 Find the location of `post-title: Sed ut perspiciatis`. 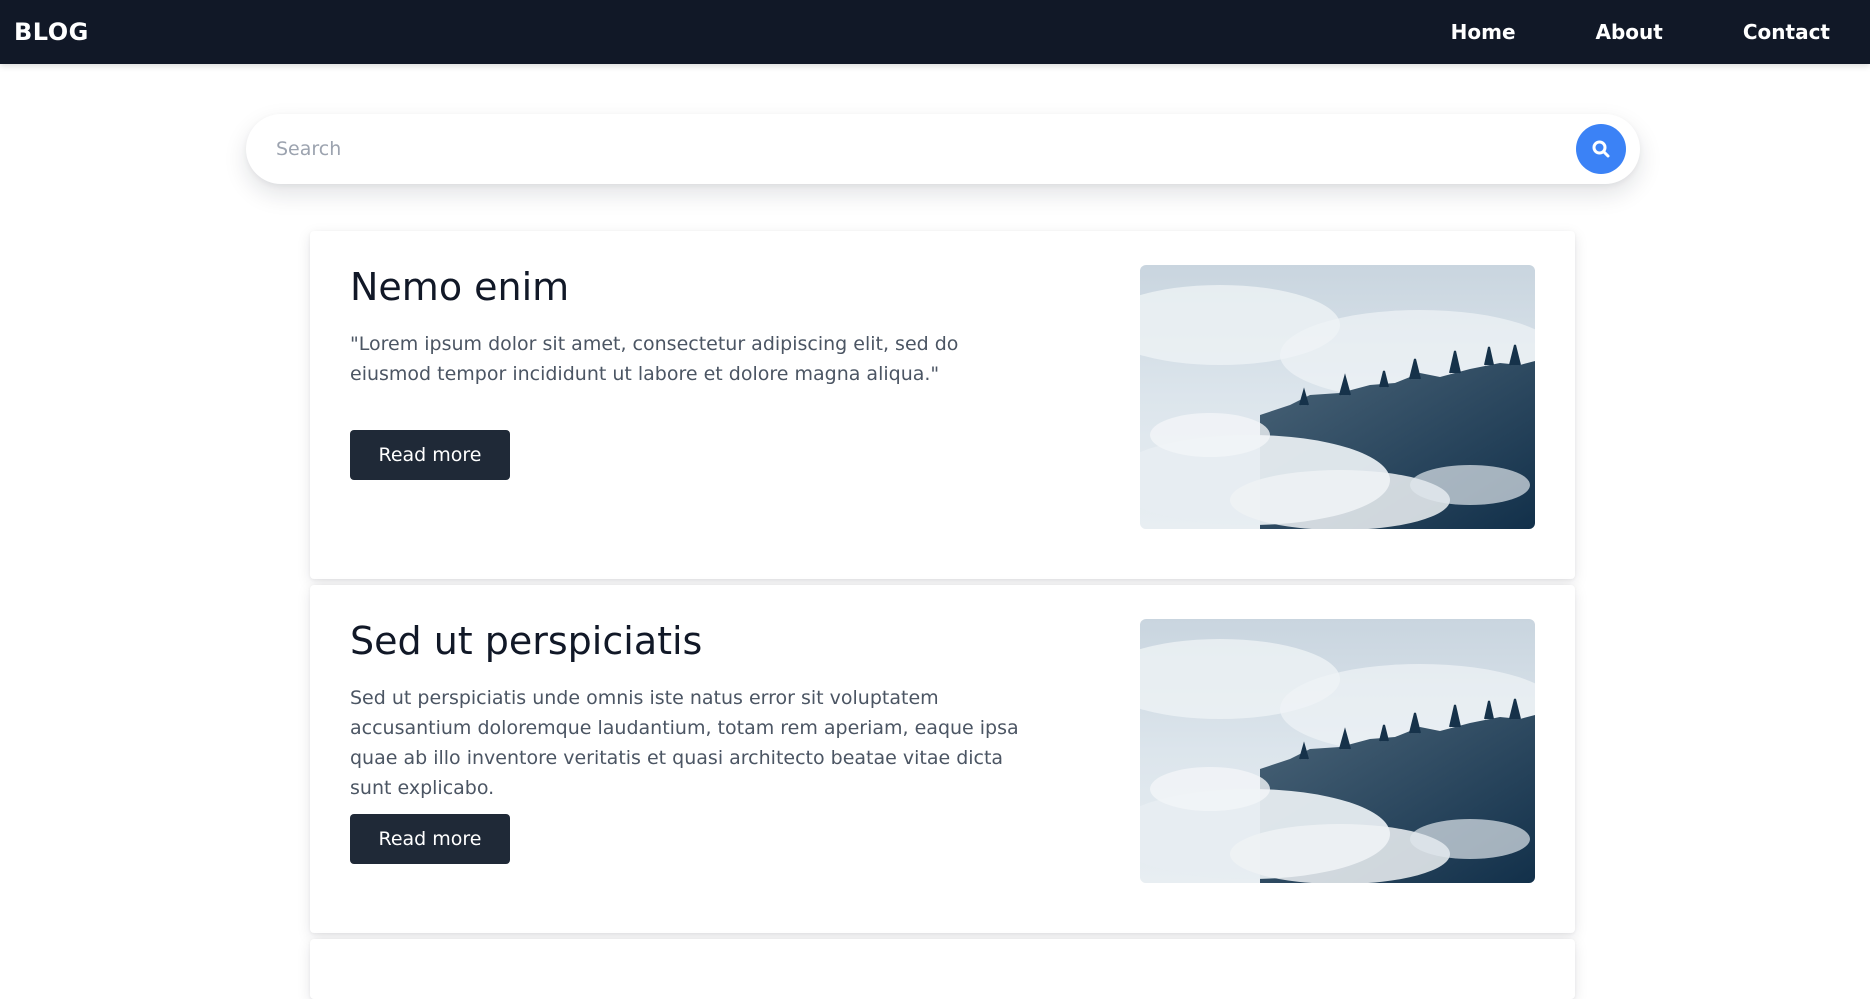

post-title: Sed ut perspiciatis is located at coordinates (526, 641).